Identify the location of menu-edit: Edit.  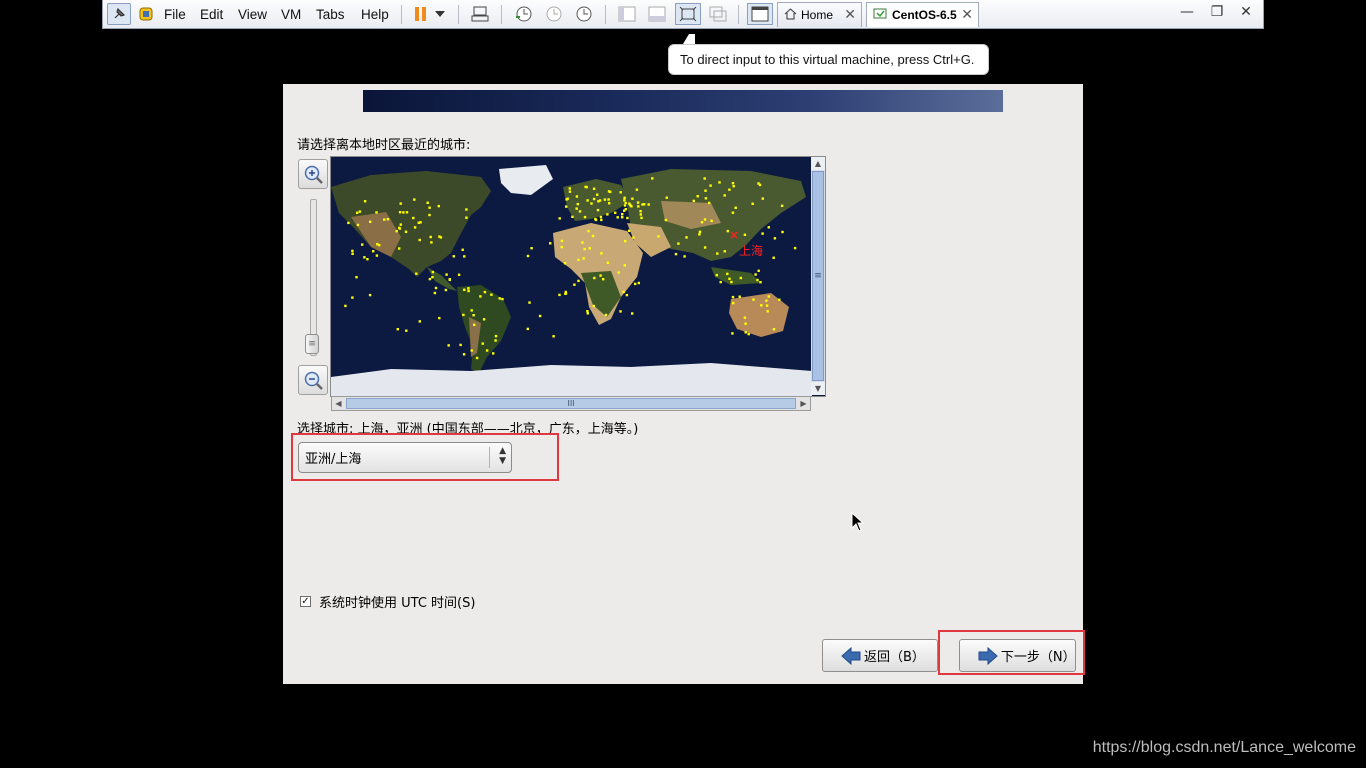
(211, 14).